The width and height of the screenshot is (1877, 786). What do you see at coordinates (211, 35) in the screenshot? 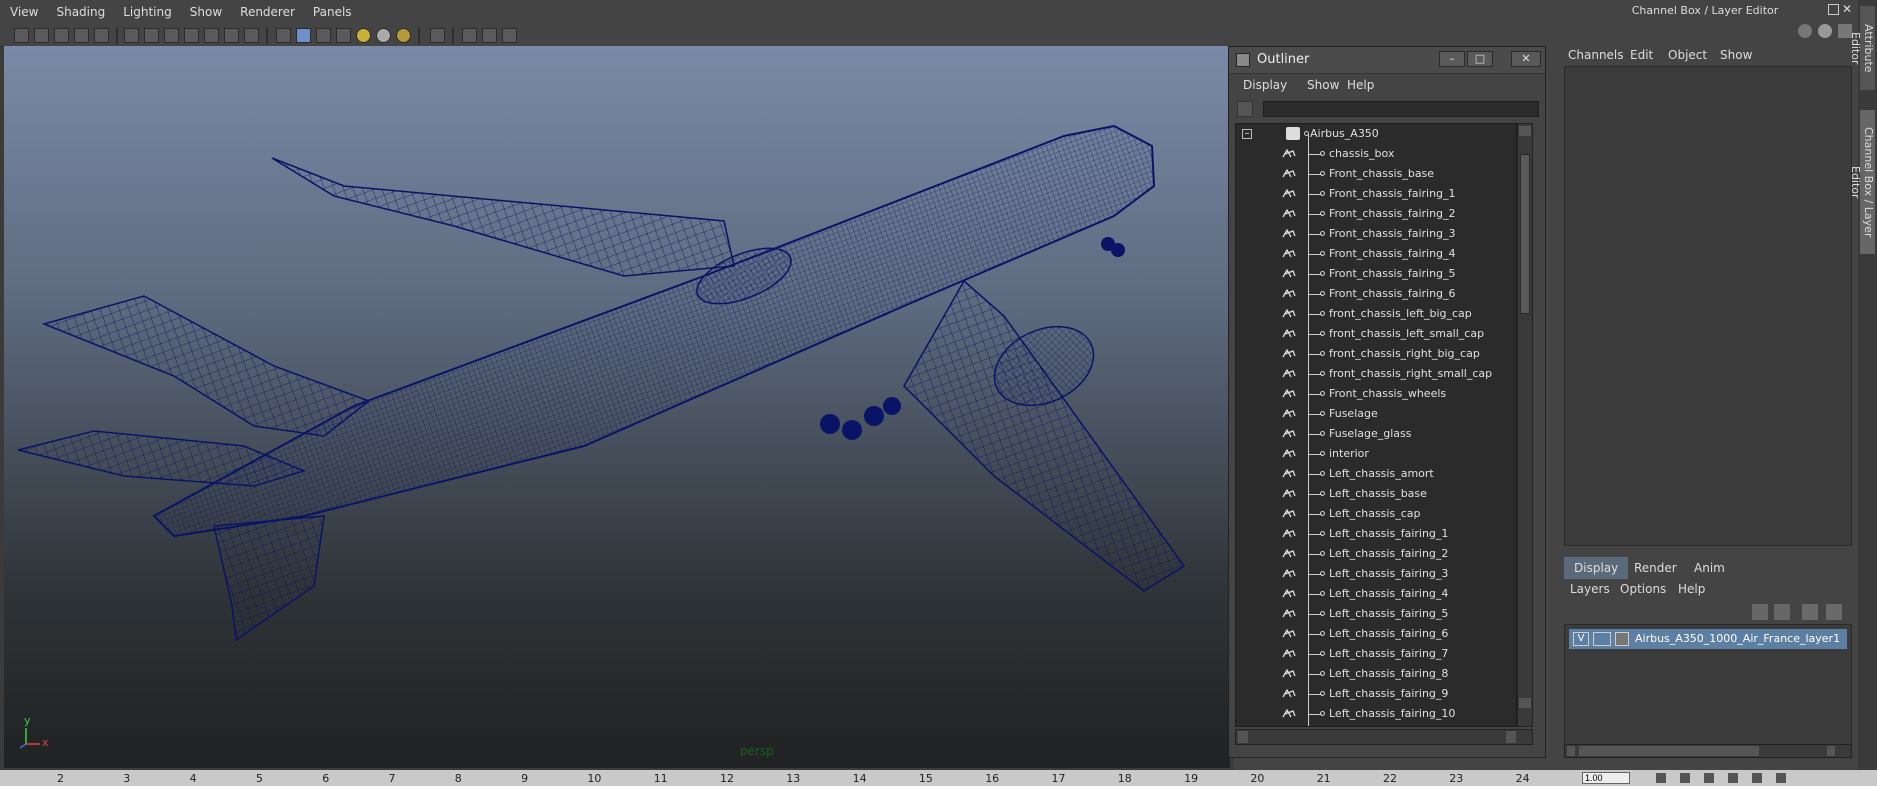
I see `field-chart-icon` at bounding box center [211, 35].